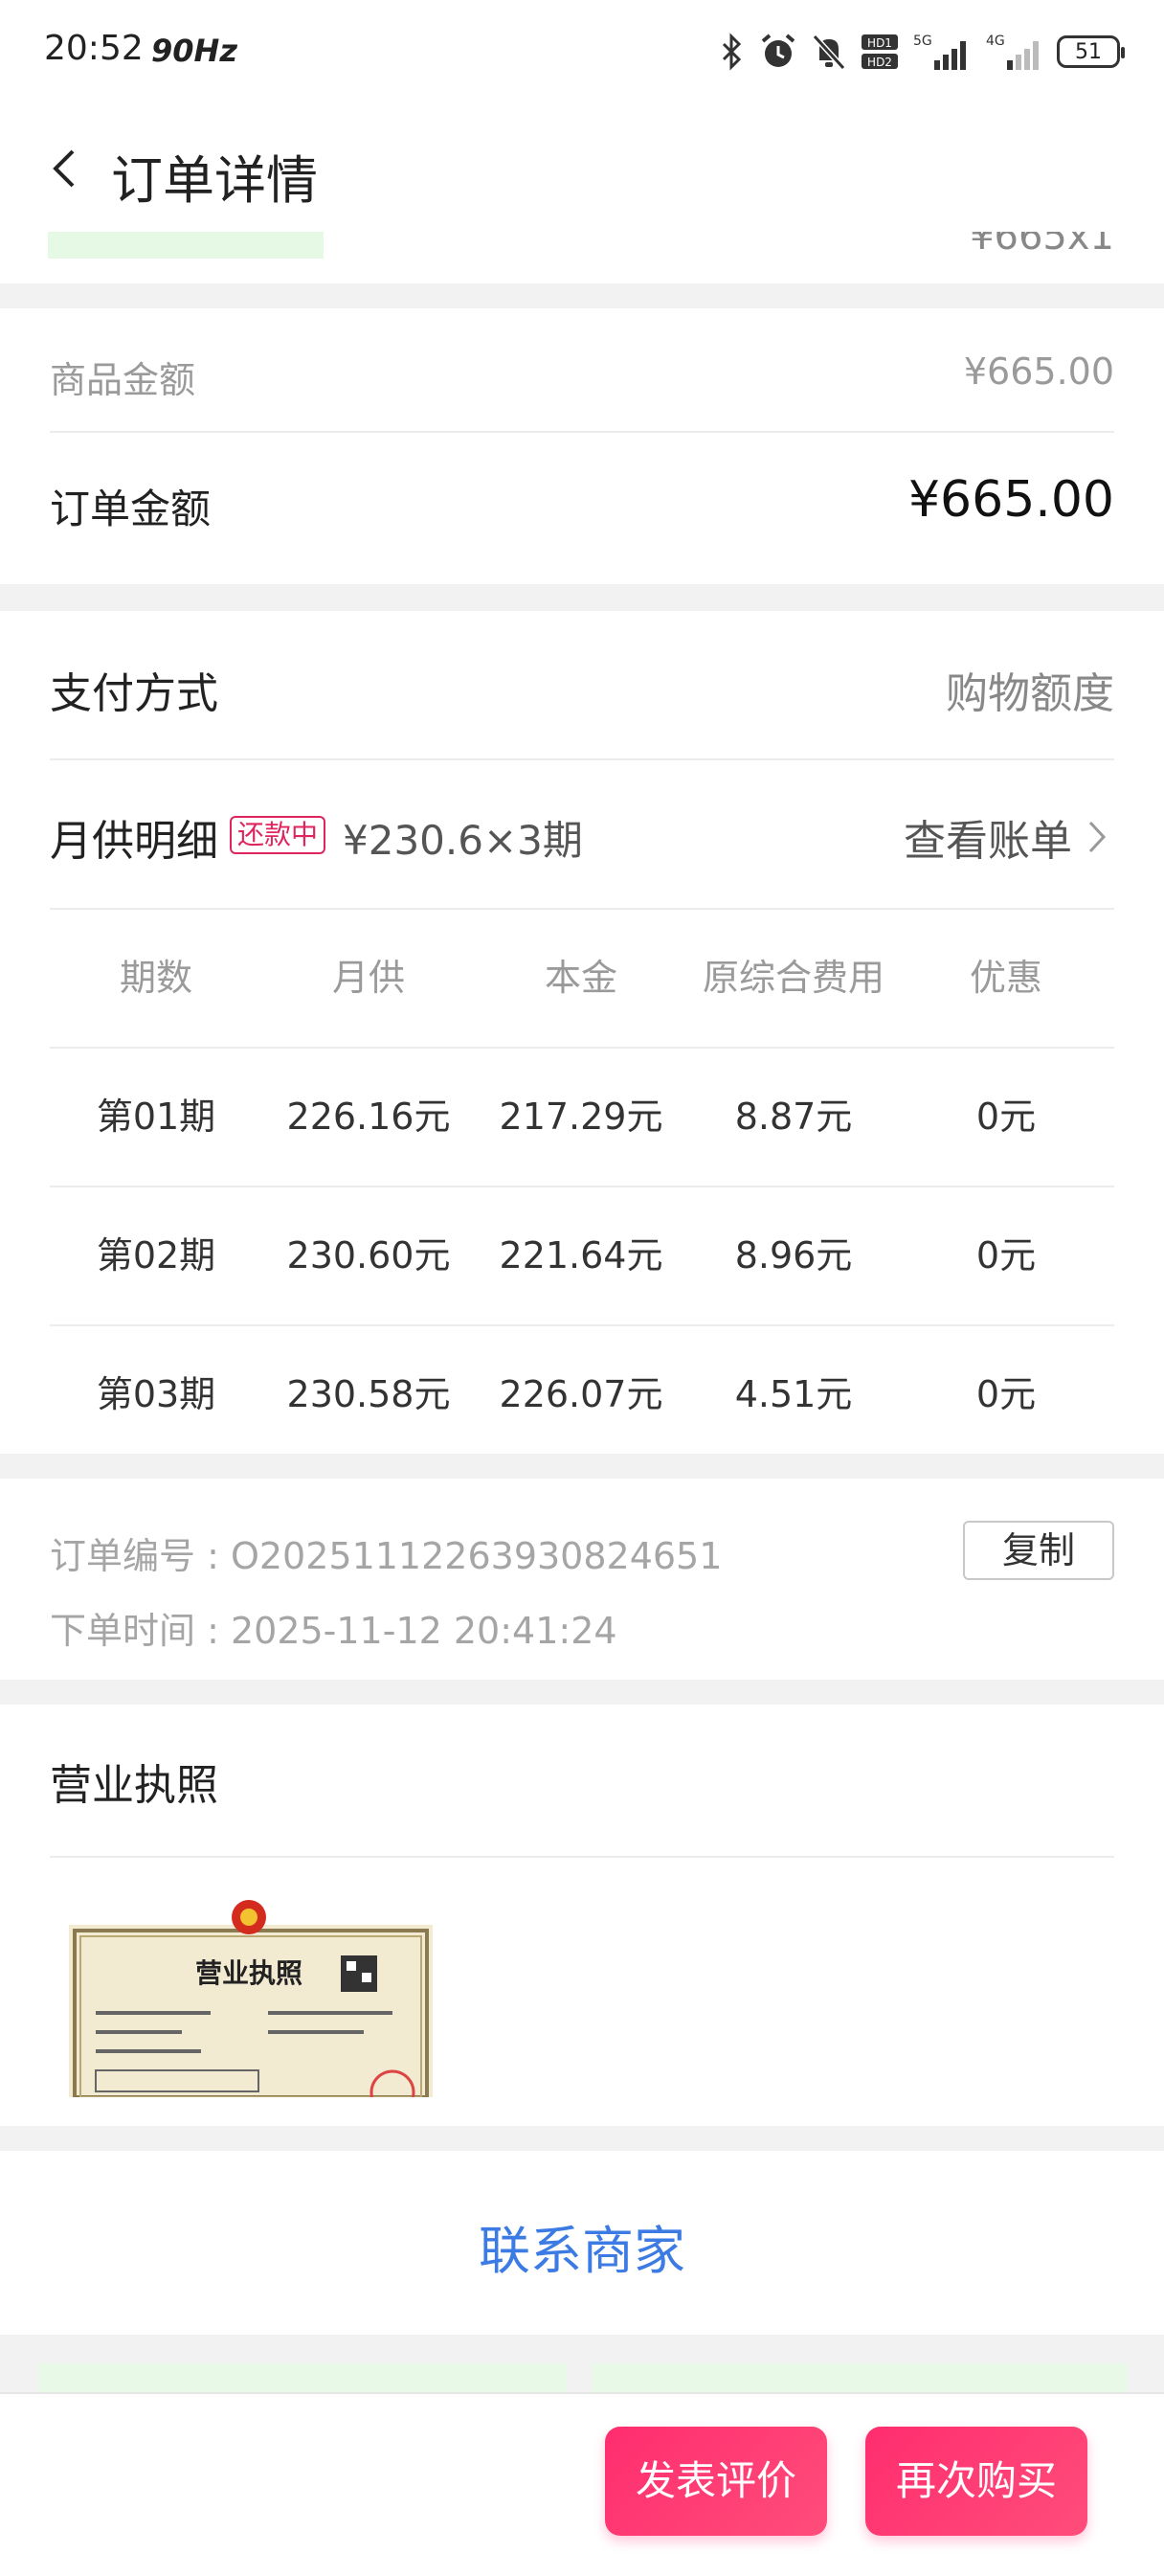 This screenshot has height=2576, width=1164. Describe the element at coordinates (582, 168) in the screenshot. I see `nav-bar: 订单详情` at that location.